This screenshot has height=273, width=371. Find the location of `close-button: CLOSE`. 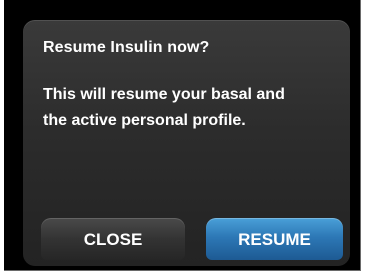

close-button: CLOSE is located at coordinates (113, 239).